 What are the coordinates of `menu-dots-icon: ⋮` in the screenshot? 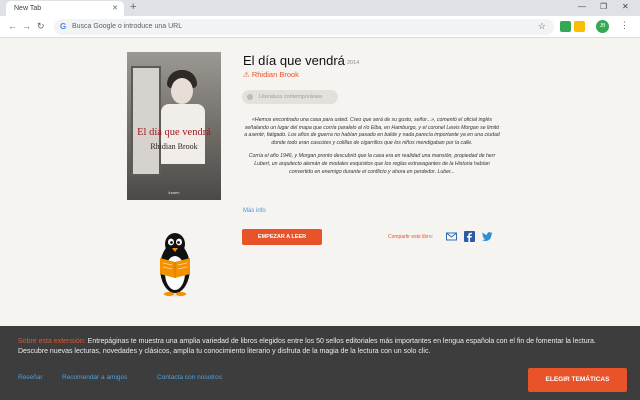 It's located at (624, 25).